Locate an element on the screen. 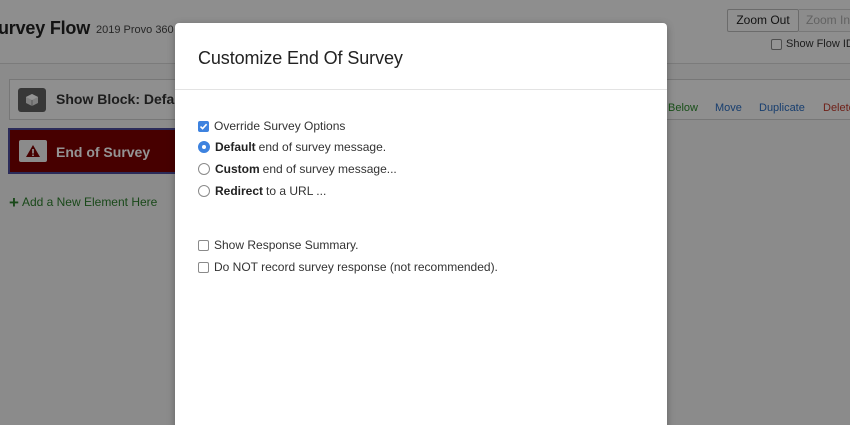  default-message-bold: Default is located at coordinates (235, 147).